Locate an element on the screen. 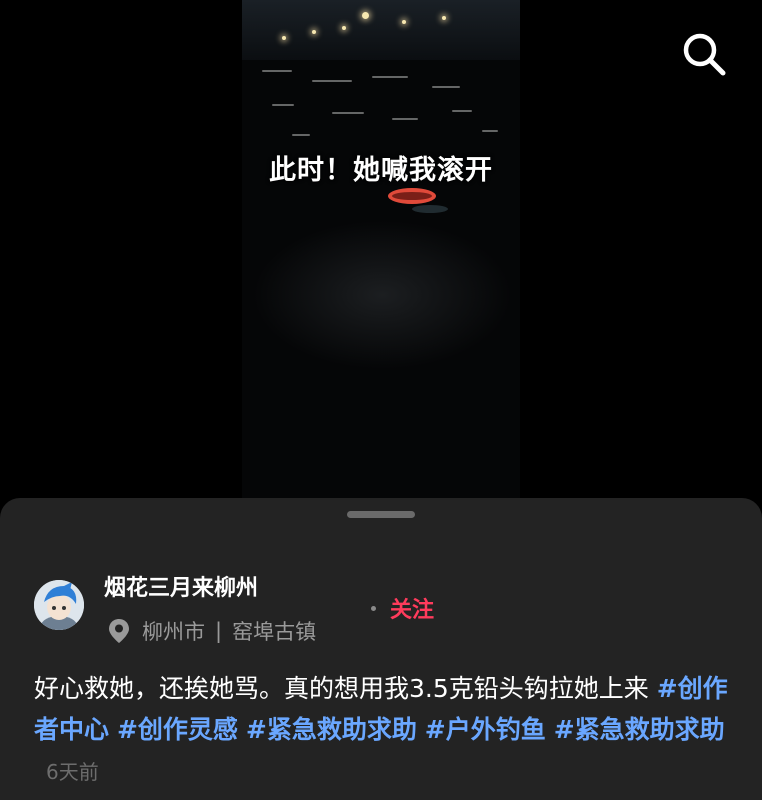  video-shoreline is located at coordinates (381, 30).